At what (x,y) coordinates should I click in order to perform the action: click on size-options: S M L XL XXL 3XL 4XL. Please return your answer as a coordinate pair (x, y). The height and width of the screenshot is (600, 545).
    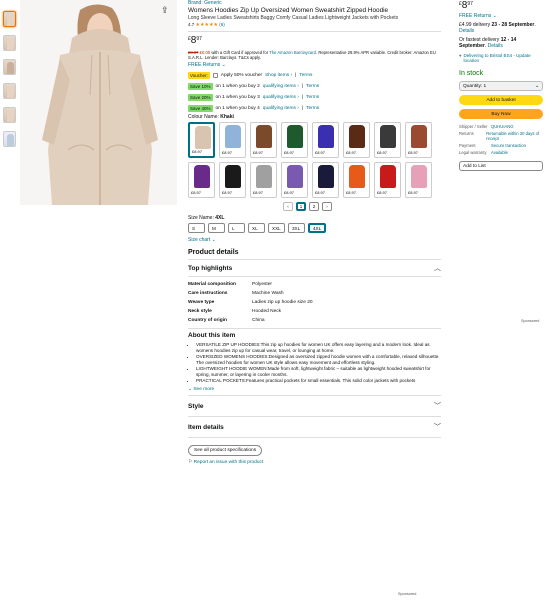
    Looking at the image, I should click on (314, 228).